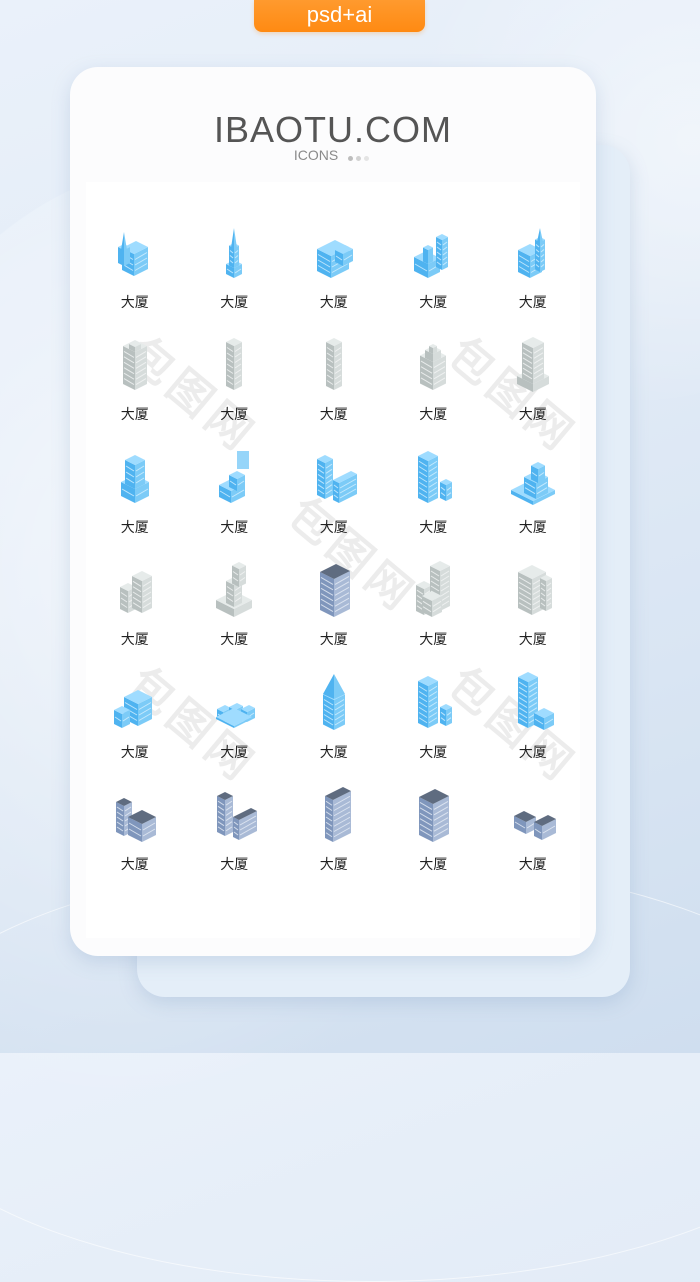  I want to click on tiered-tower-building-icon, so click(433, 367).